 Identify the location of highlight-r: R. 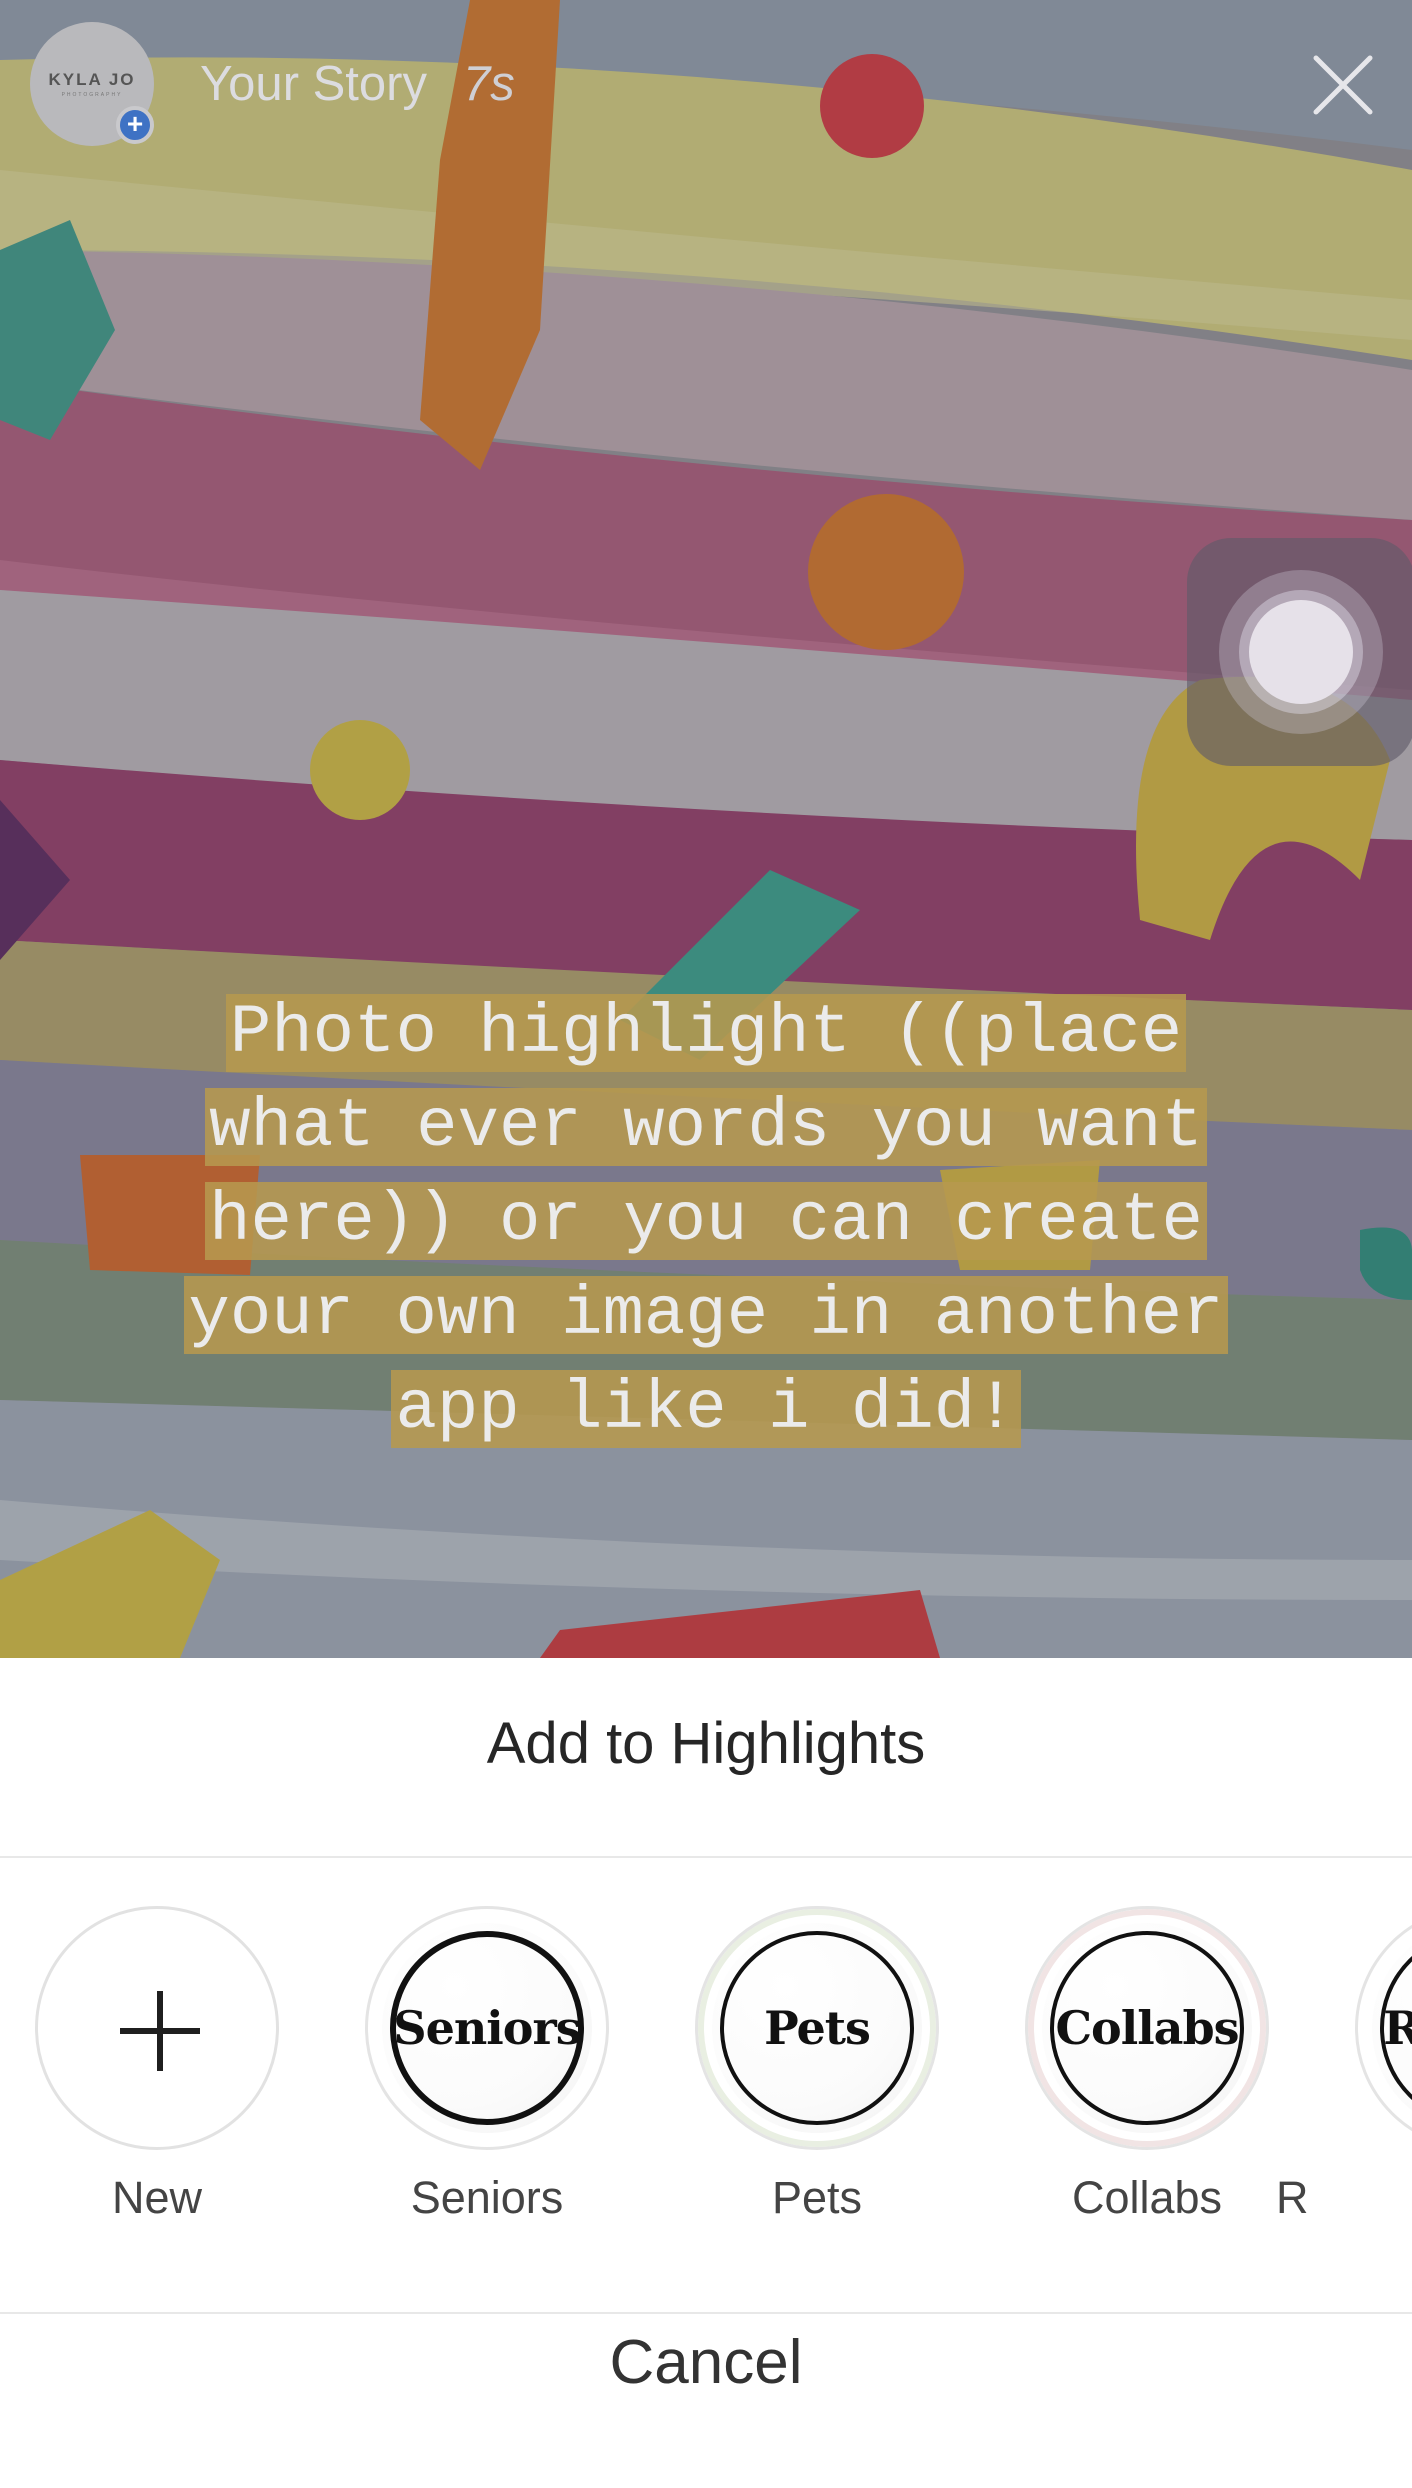
(1382, 2028).